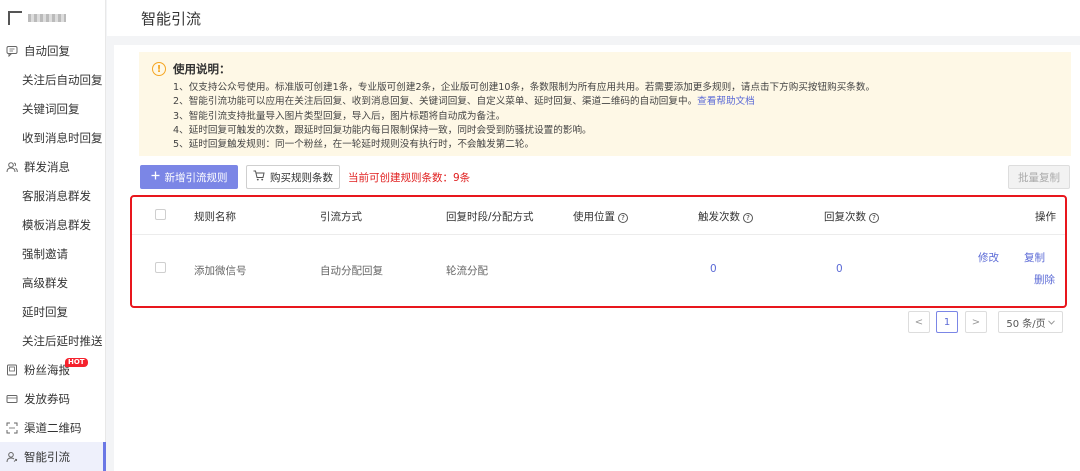  What do you see at coordinates (354, 145) in the screenshot?
I see `notice-line: 5、延时回复触发规则：同一个粉丝，在一轮延时规则没有执行时，不会触发第二轮。` at bounding box center [354, 145].